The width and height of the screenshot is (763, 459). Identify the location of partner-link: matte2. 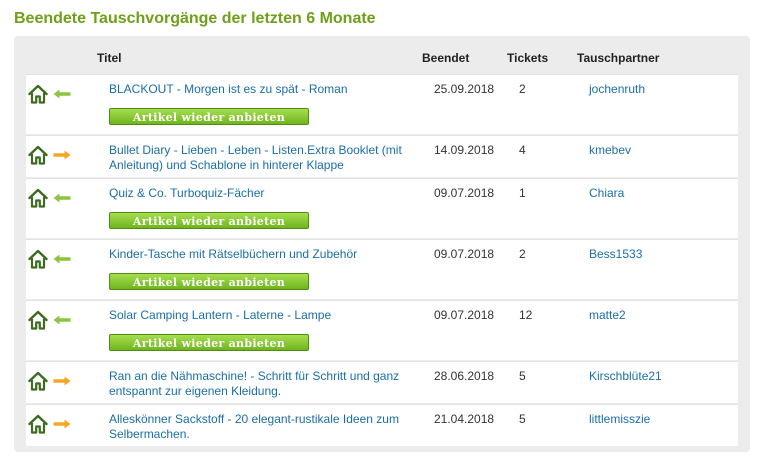
(607, 315).